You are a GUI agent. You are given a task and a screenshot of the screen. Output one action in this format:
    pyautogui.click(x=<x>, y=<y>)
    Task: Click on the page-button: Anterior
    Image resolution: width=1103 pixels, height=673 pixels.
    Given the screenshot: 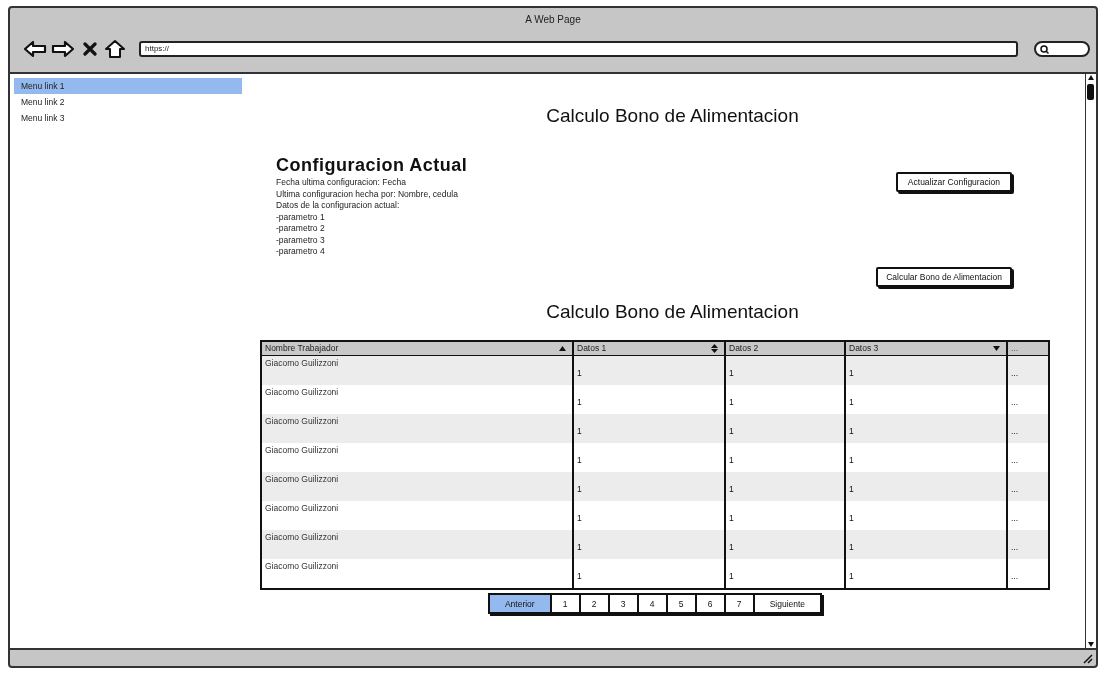 What is the action you would take?
    pyautogui.click(x=519, y=603)
    